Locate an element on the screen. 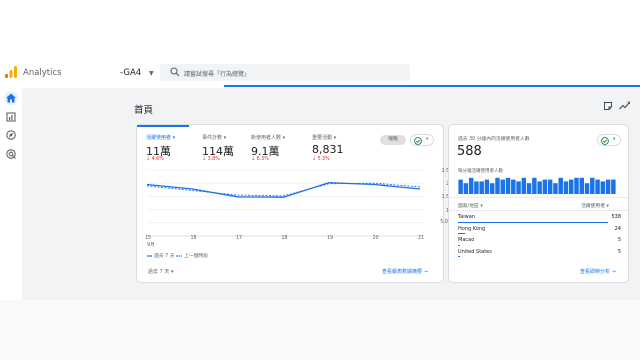 This screenshot has height=360, width=640. column-country-label: 國家/地區 is located at coordinates (468, 206).